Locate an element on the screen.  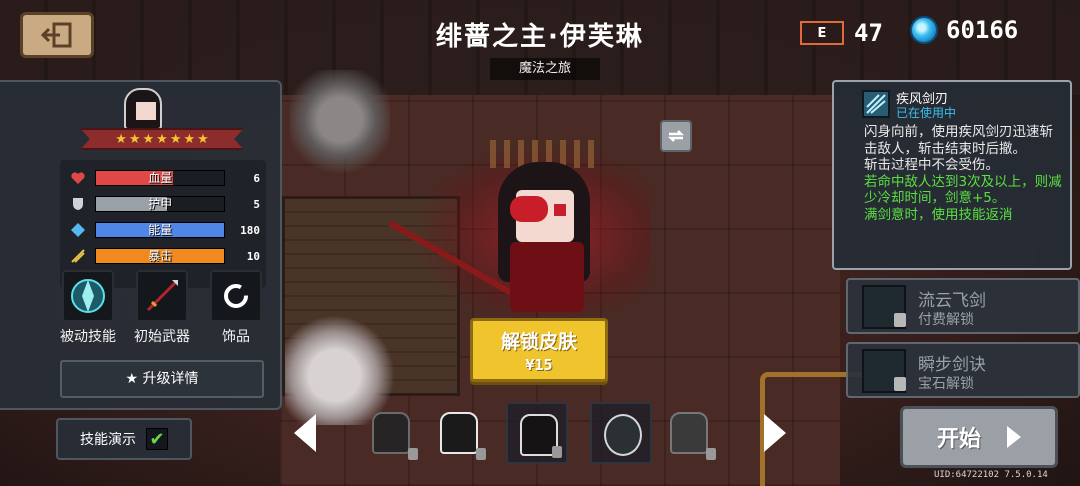
start-game-button: 开始 is located at coordinates (979, 437).